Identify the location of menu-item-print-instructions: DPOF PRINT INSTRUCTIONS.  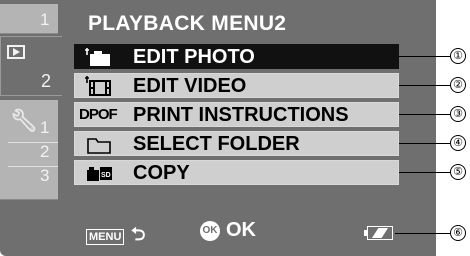
(236, 114).